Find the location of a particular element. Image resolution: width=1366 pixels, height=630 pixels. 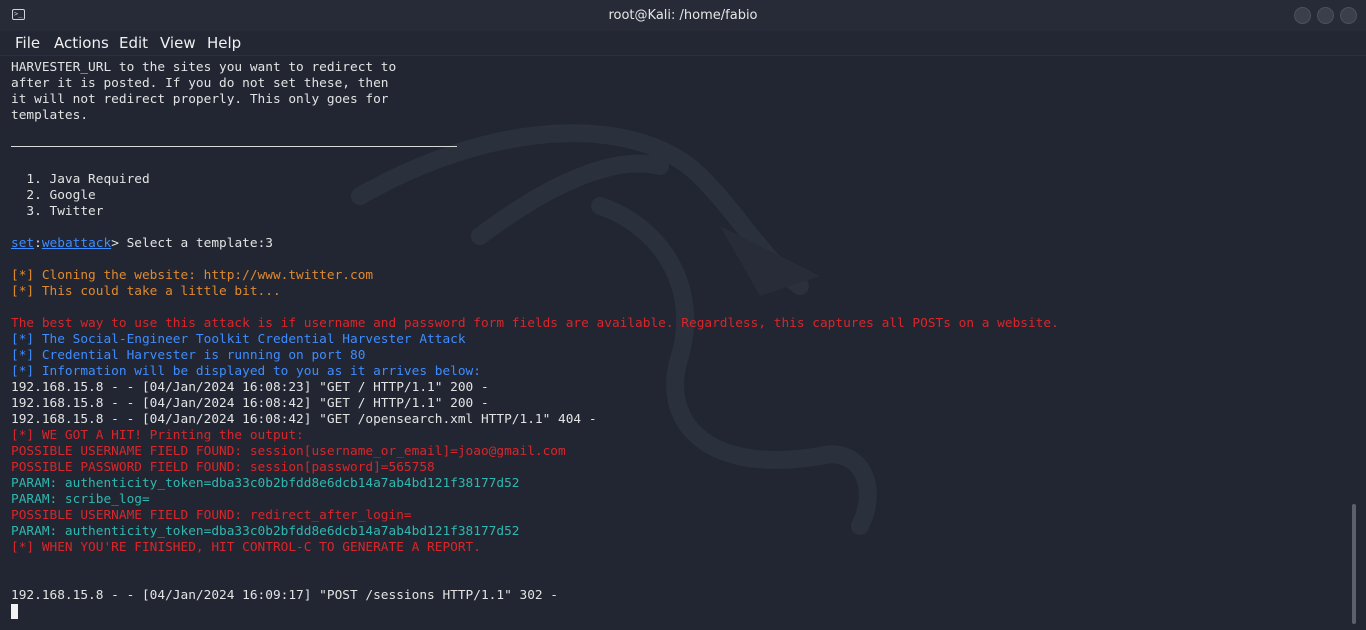

window-title: root@Kali: /home/fabio is located at coordinates (683, 15).